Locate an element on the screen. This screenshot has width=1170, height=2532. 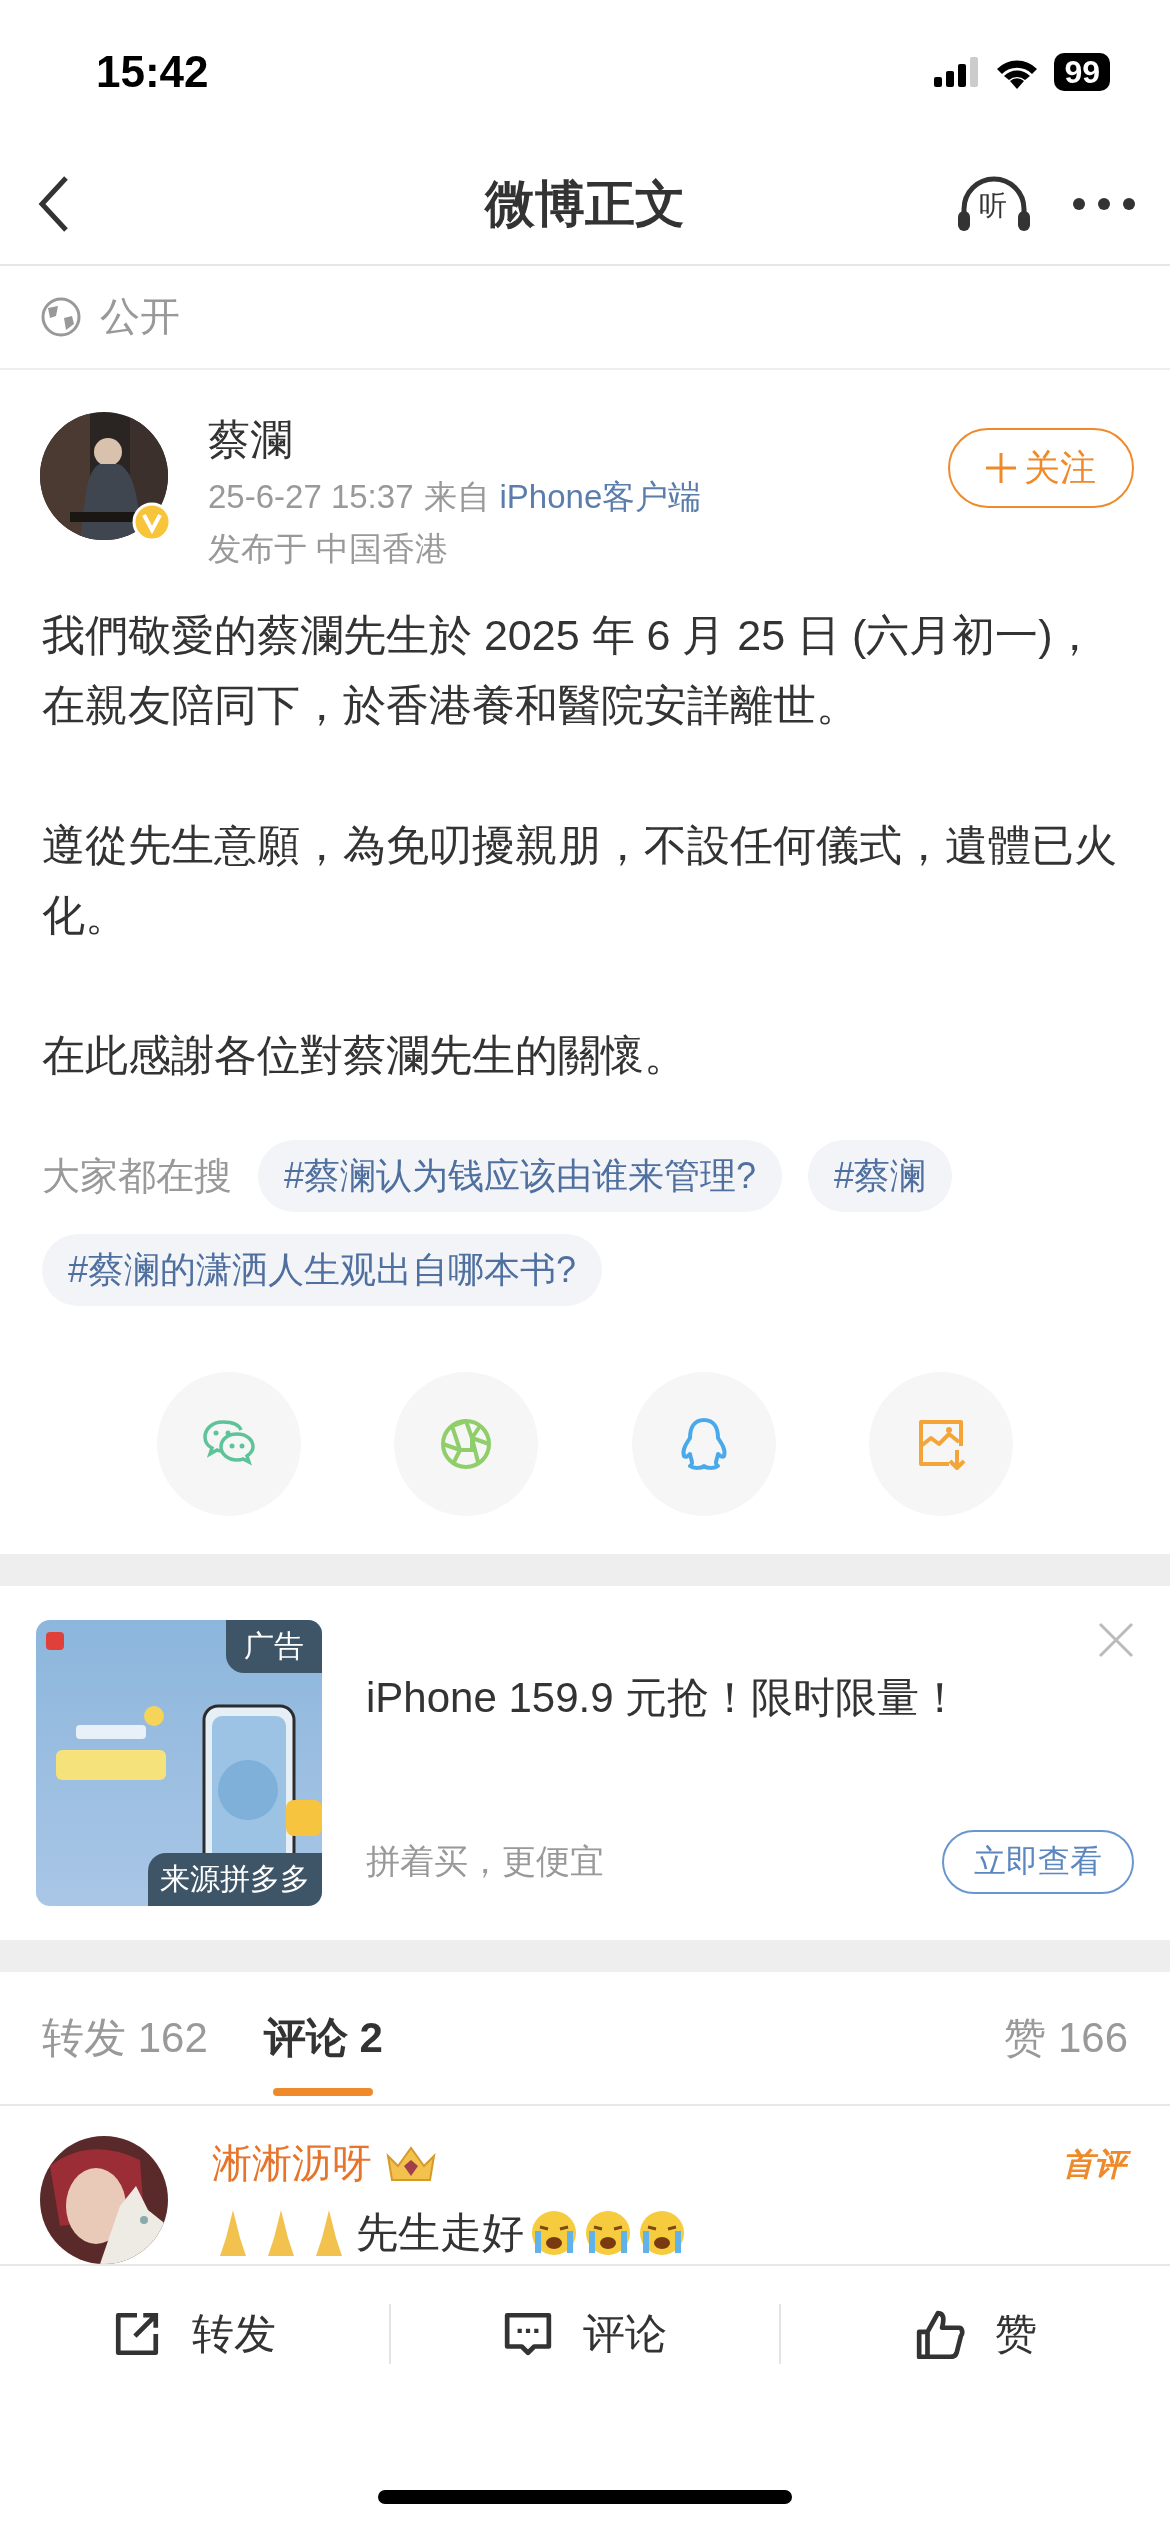
hashtag-chip: #蔡澜认为钱应该由谁来管理? is located at coordinates (520, 1176).